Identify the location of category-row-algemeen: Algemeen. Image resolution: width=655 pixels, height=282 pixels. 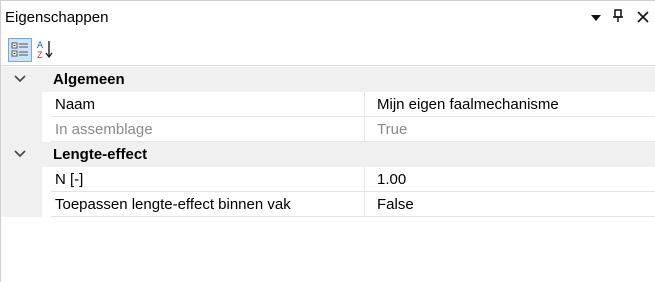
(328, 79).